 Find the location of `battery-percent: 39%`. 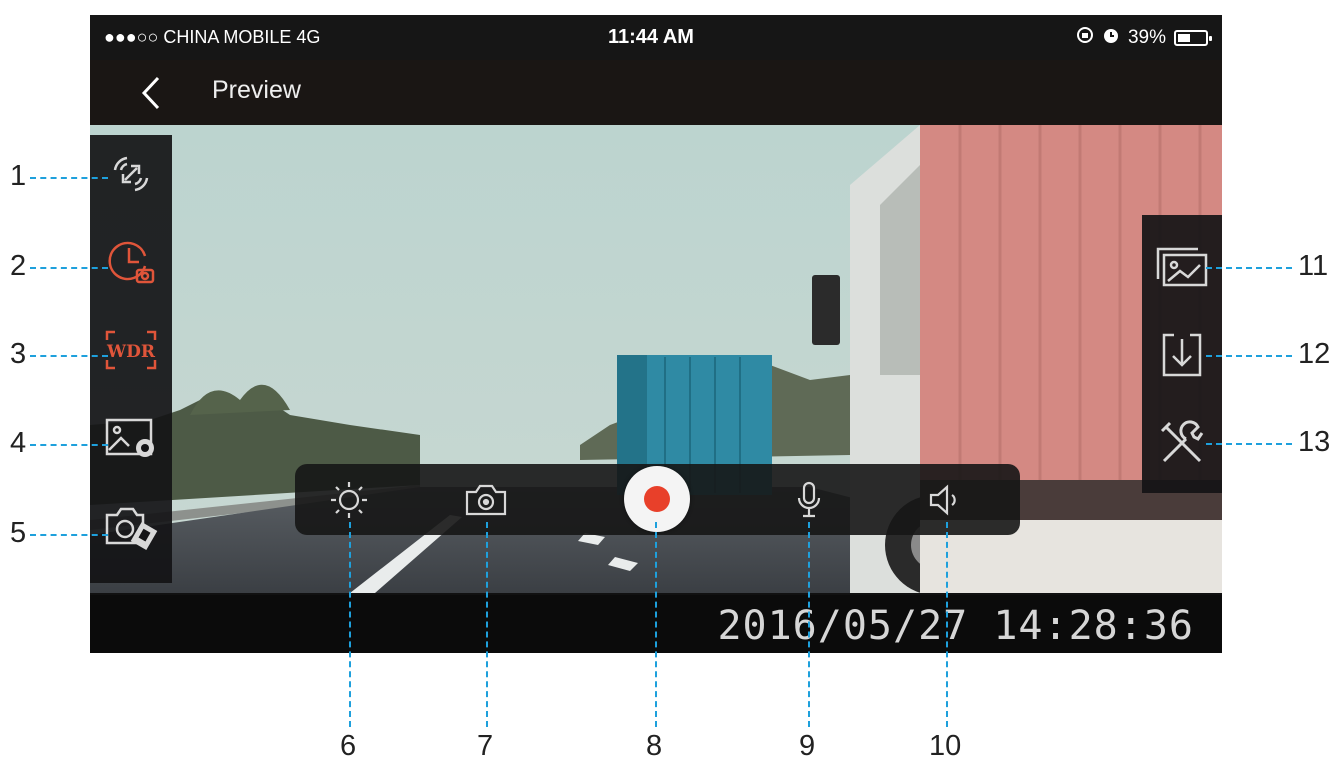

battery-percent: 39% is located at coordinates (1146, 37).